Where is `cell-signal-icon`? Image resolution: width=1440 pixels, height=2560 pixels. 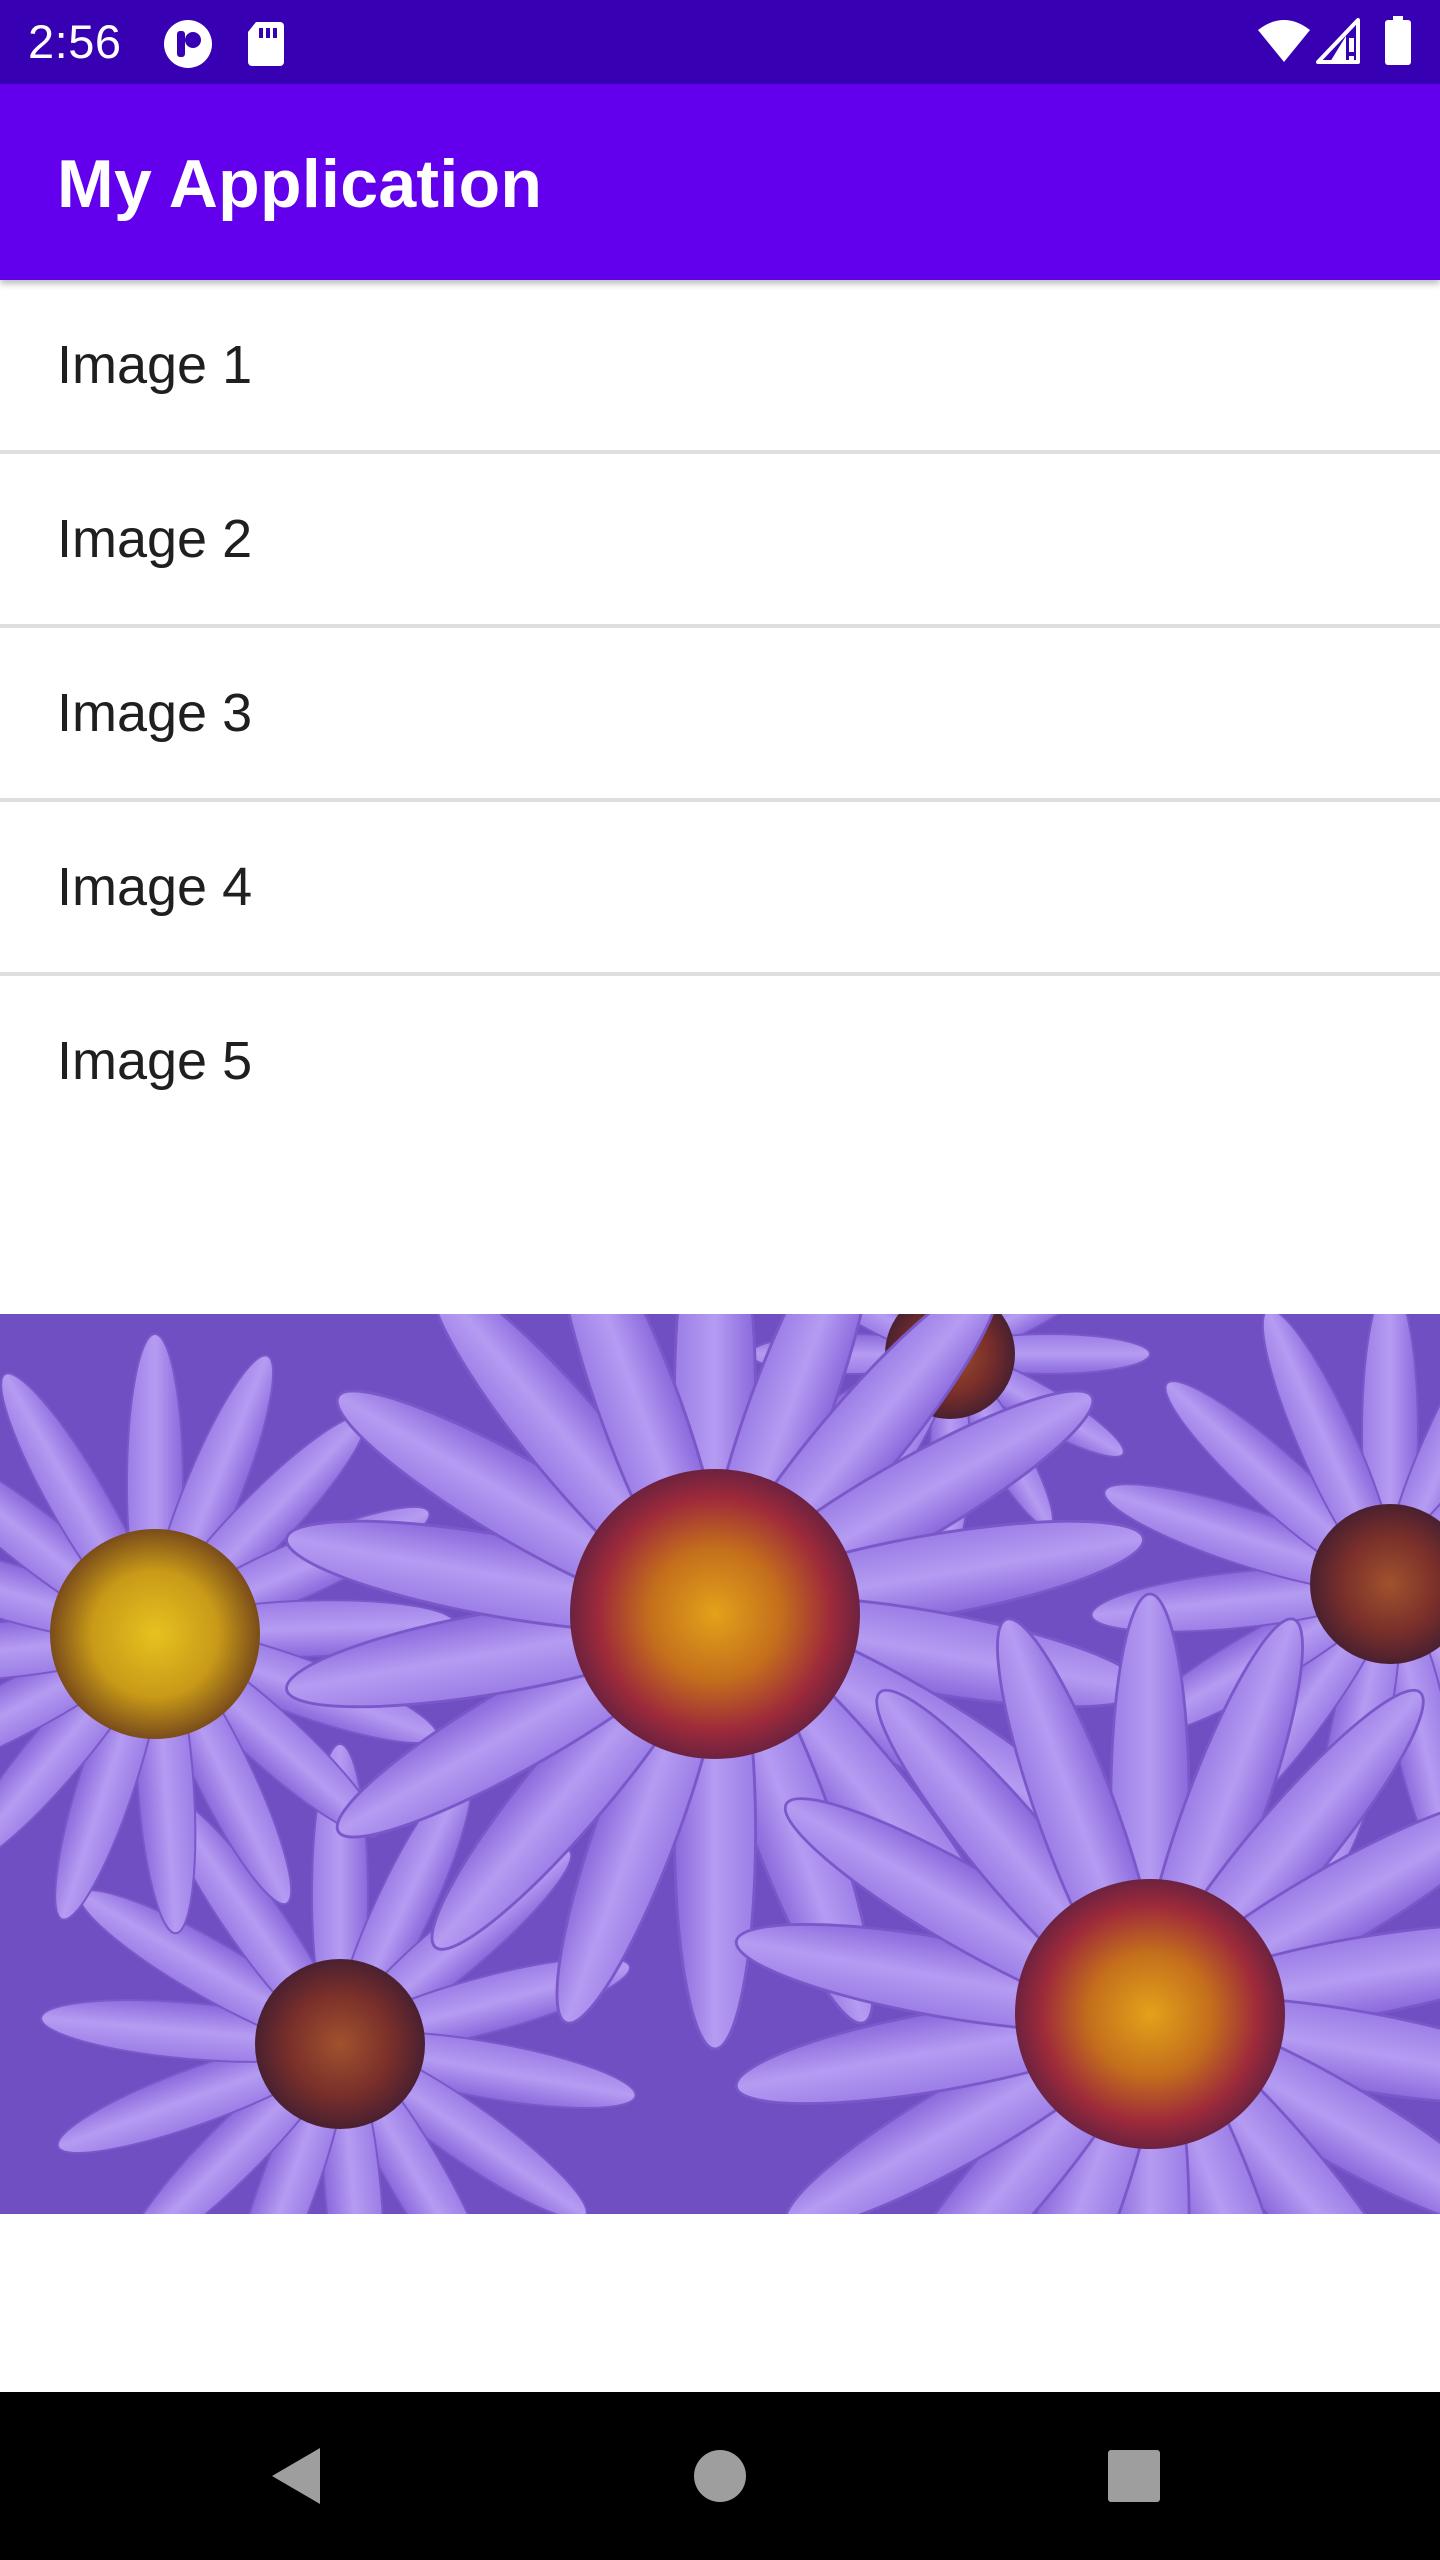
cell-signal-icon is located at coordinates (1338, 43).